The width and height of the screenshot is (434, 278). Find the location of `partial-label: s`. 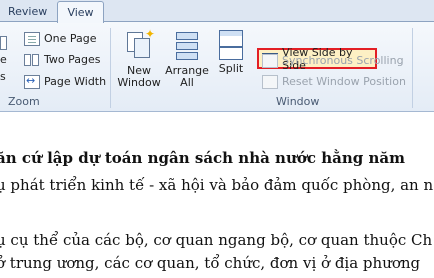

partial-label: s is located at coordinates (3, 76).